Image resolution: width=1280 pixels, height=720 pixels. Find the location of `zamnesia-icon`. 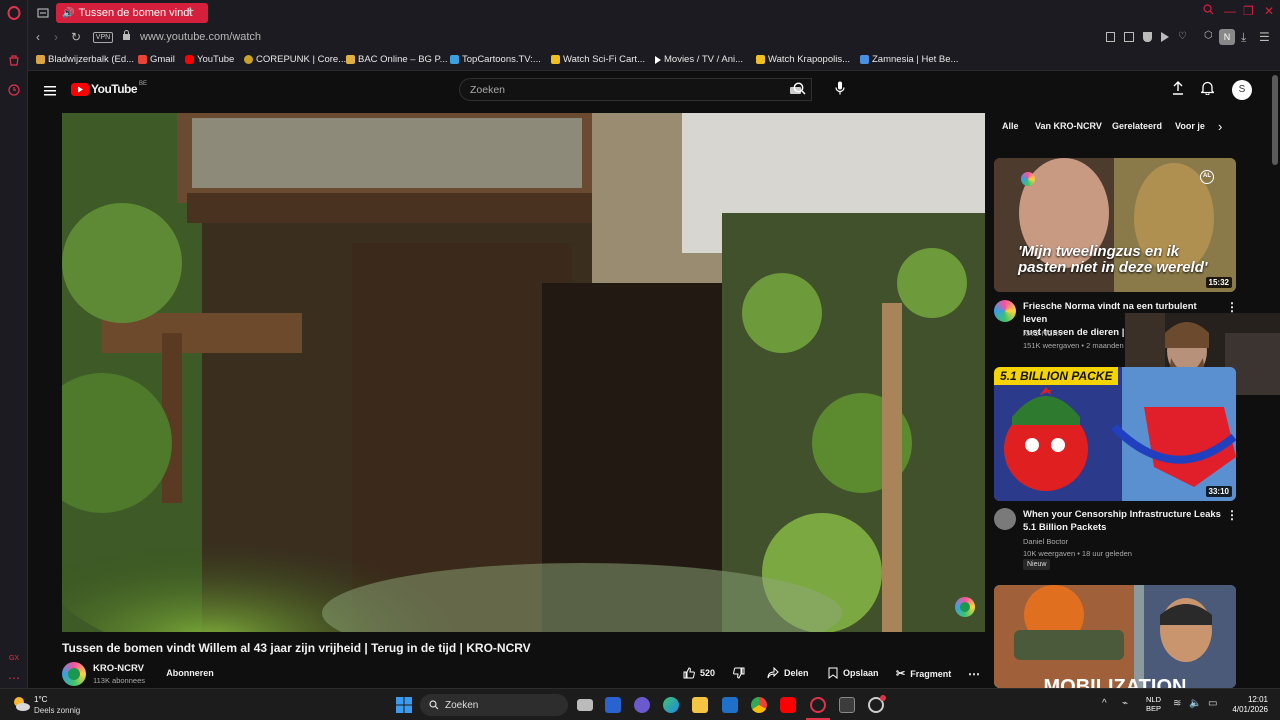

zamnesia-icon is located at coordinates (864, 59).